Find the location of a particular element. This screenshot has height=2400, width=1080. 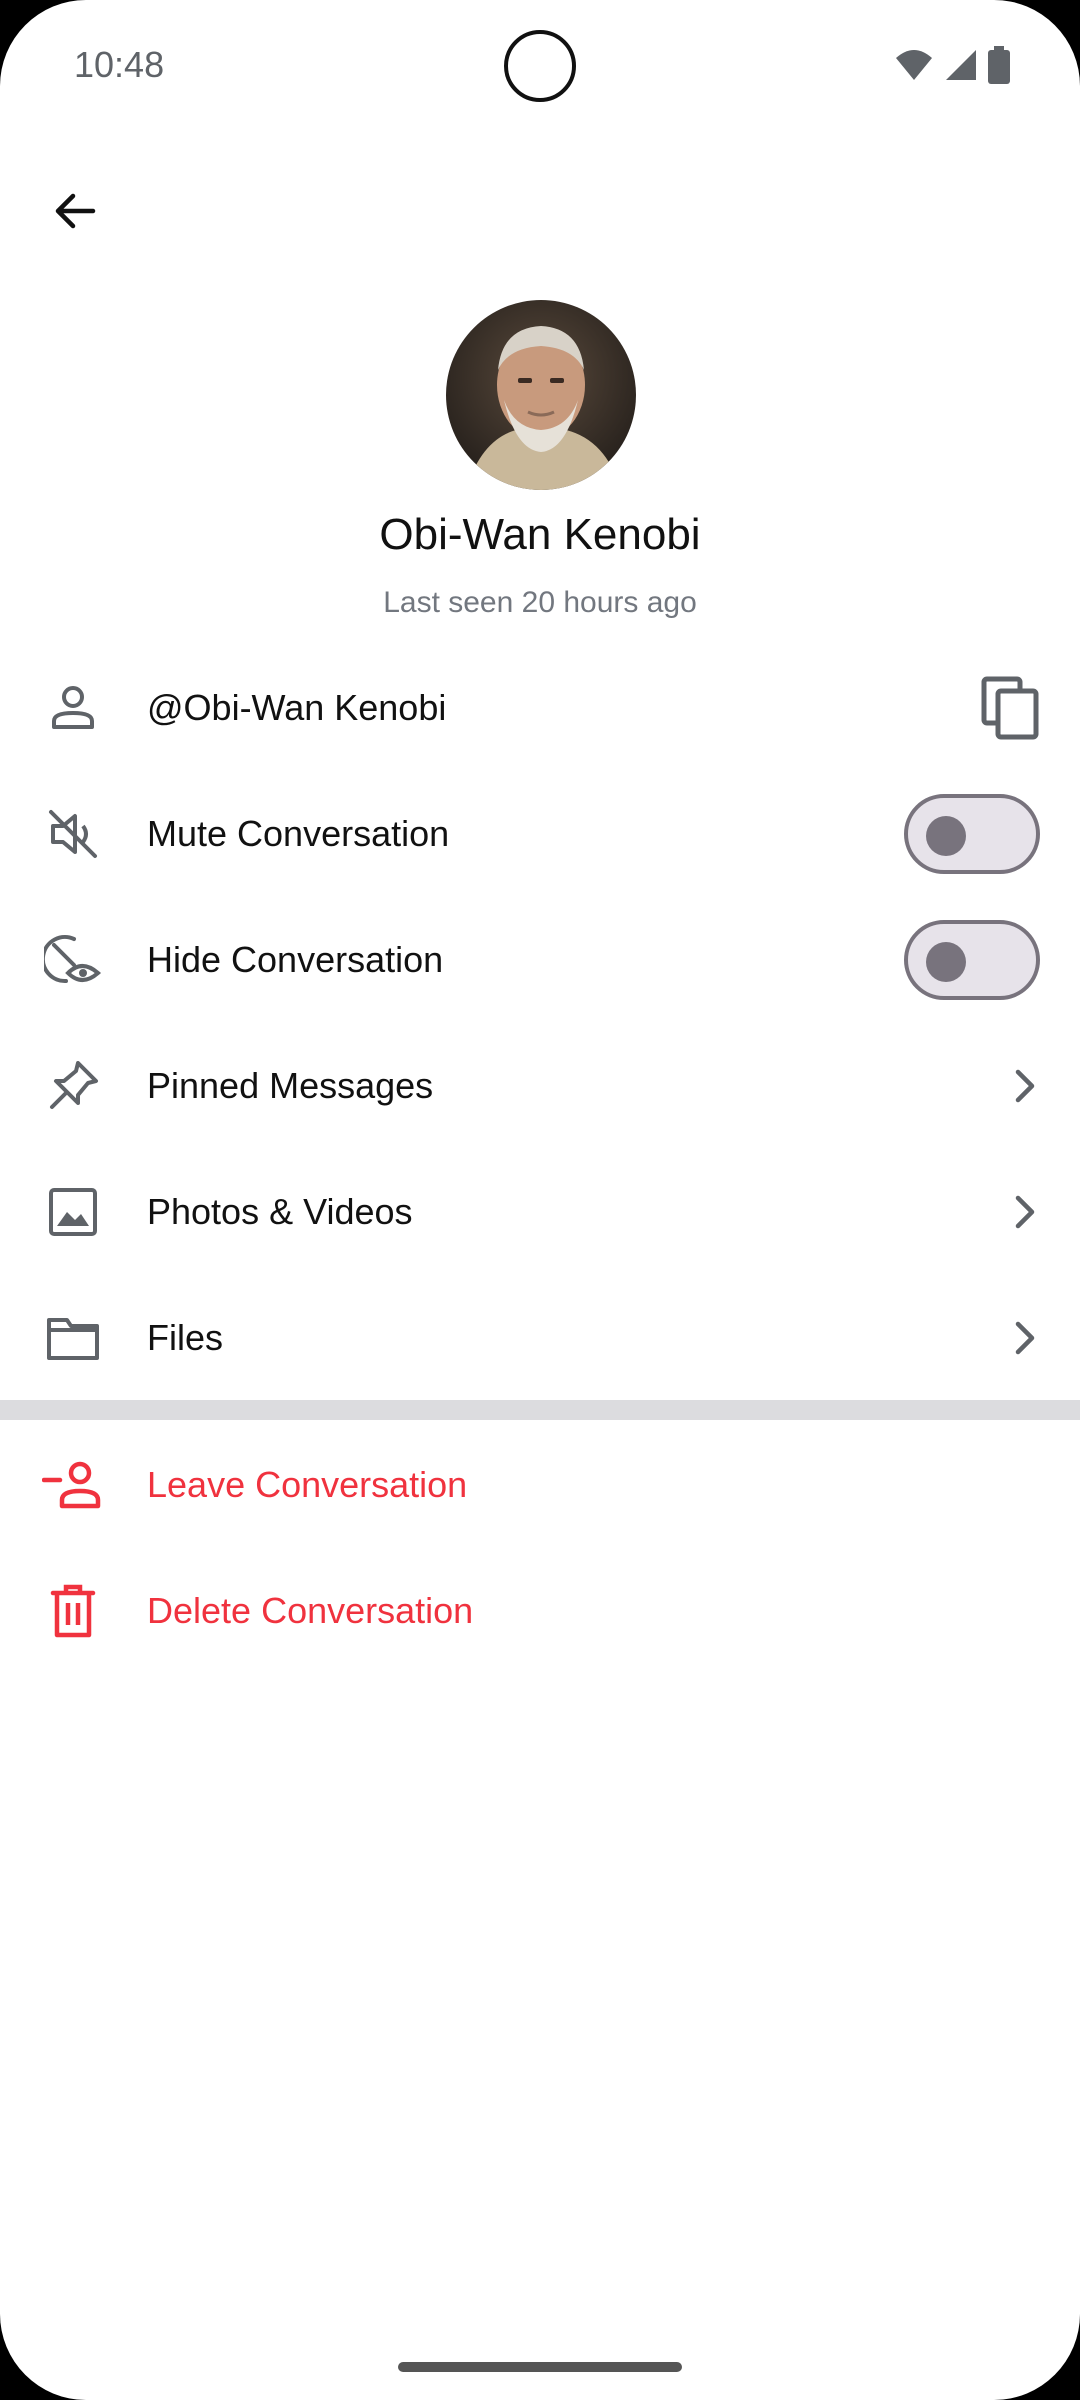

pin-icon is located at coordinates (73, 1086).